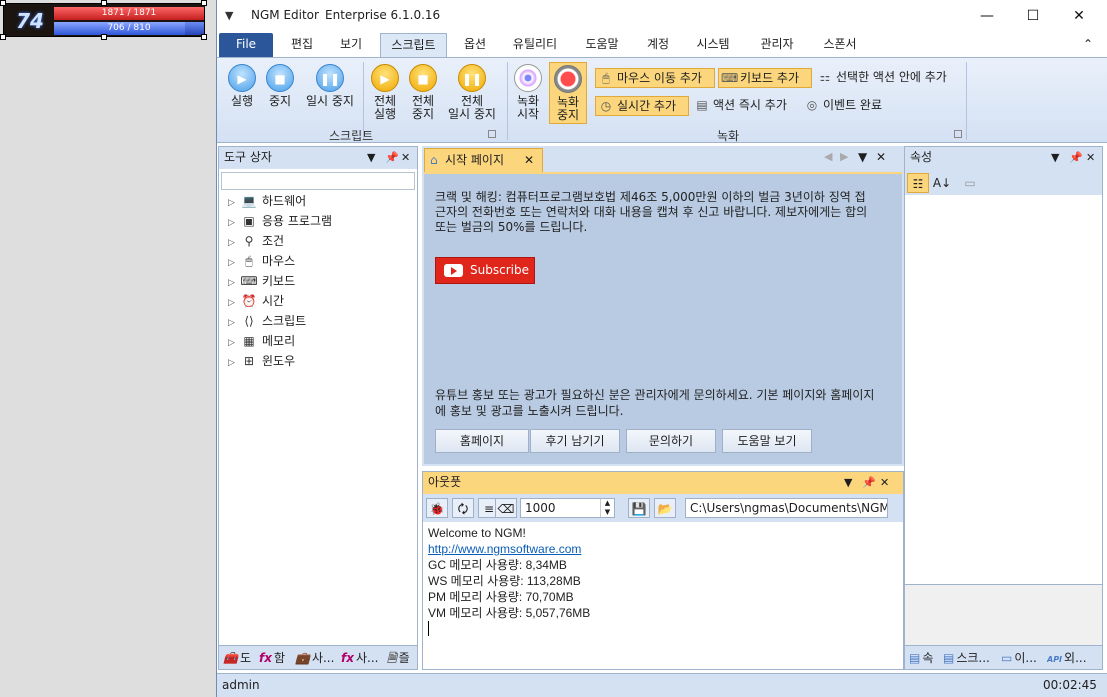 This screenshot has height=697, width=1107. What do you see at coordinates (261, 341) in the screenshot?
I see `tree-item-memory: ▷ ▦ 메모리` at bounding box center [261, 341].